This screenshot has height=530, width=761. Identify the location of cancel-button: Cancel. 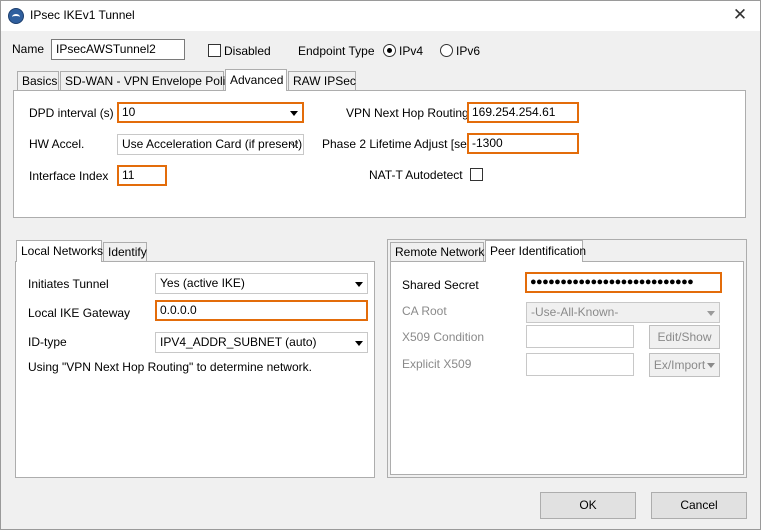
(699, 505).